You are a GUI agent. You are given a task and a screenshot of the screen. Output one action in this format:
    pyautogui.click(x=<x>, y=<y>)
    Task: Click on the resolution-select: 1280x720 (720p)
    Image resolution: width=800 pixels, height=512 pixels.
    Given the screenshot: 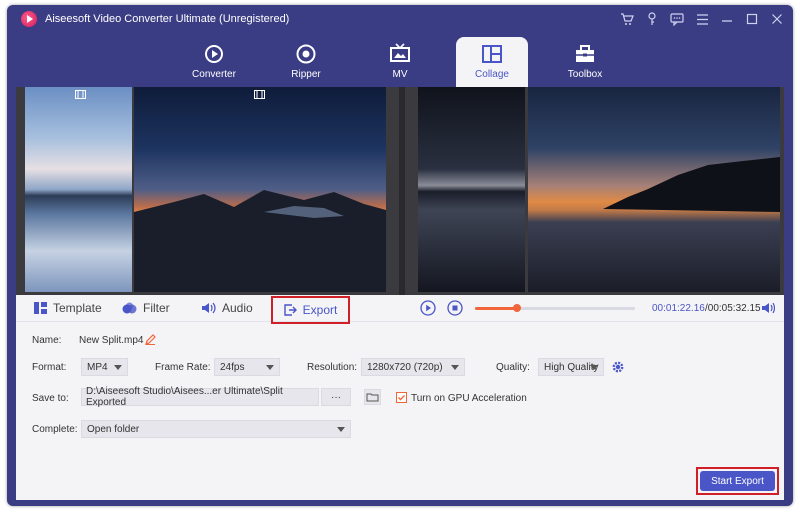 What is the action you would take?
    pyautogui.click(x=413, y=367)
    